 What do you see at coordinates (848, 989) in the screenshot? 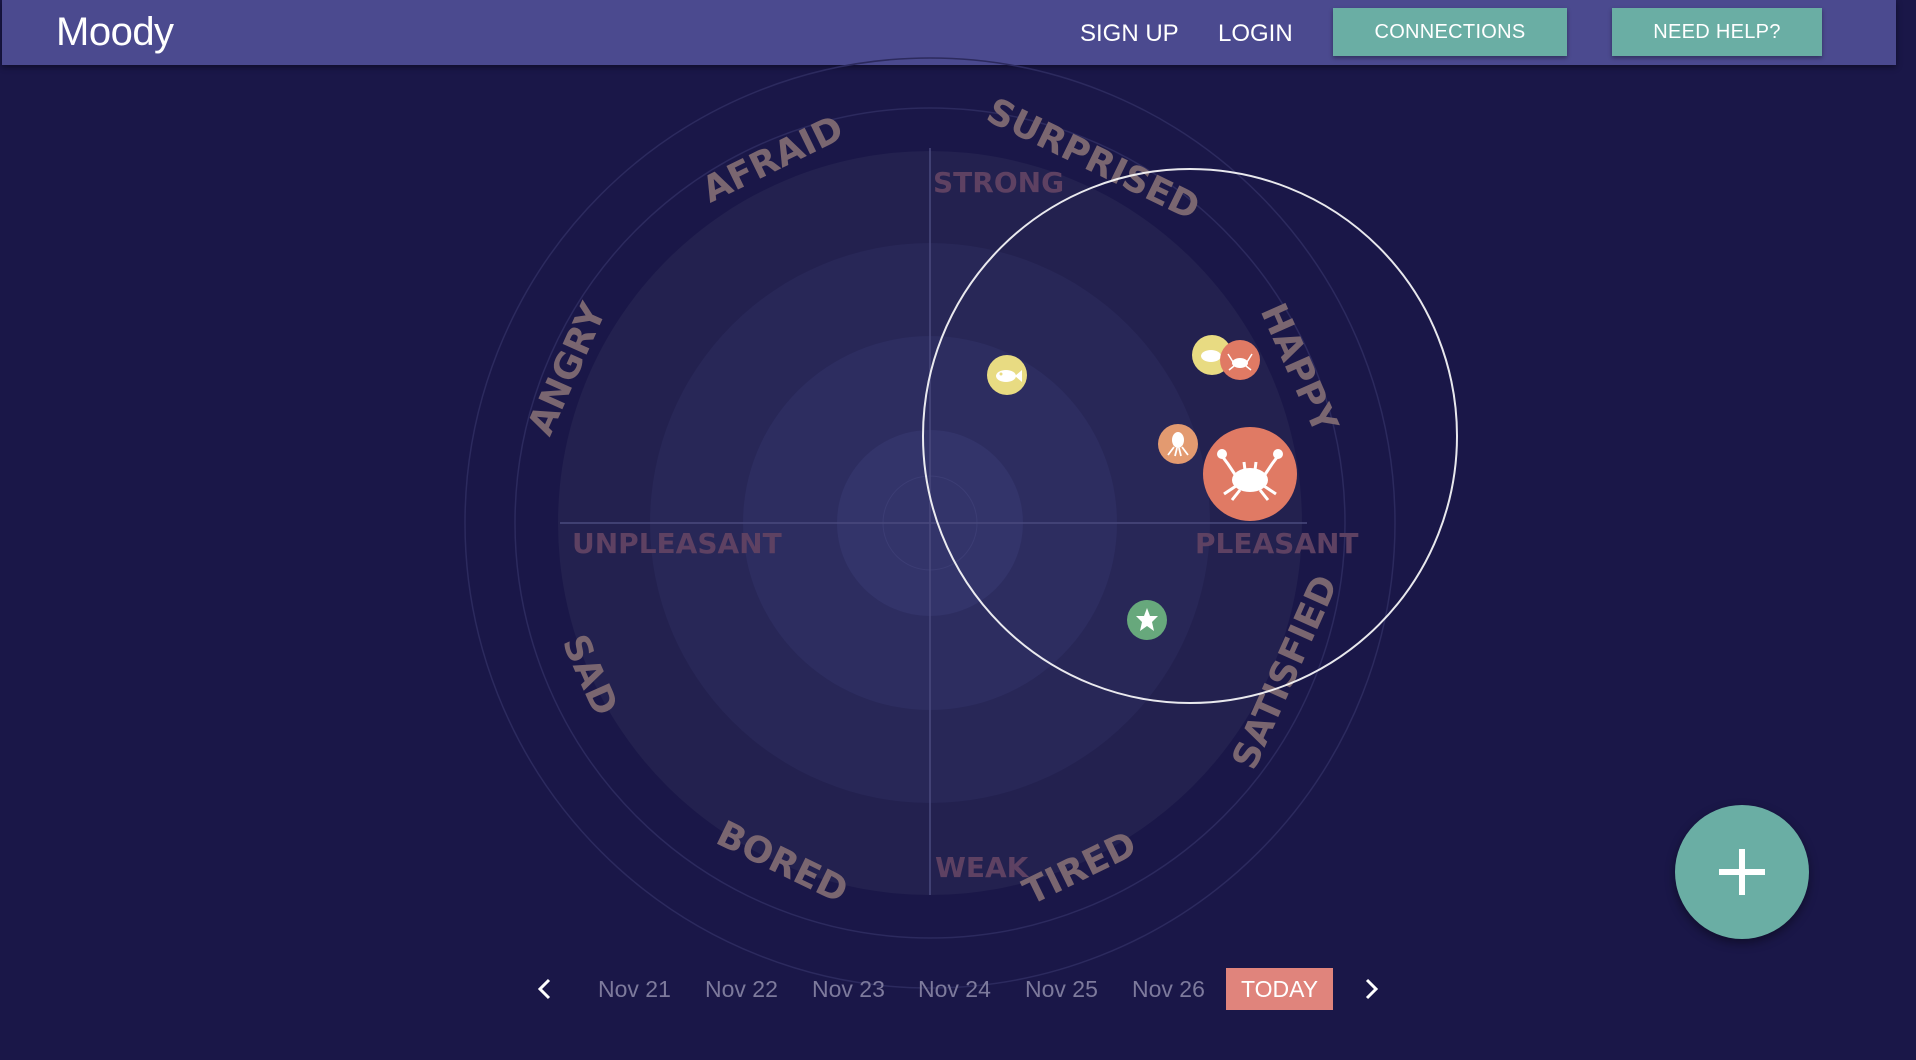
I see `timeline-date: Nov 23` at bounding box center [848, 989].